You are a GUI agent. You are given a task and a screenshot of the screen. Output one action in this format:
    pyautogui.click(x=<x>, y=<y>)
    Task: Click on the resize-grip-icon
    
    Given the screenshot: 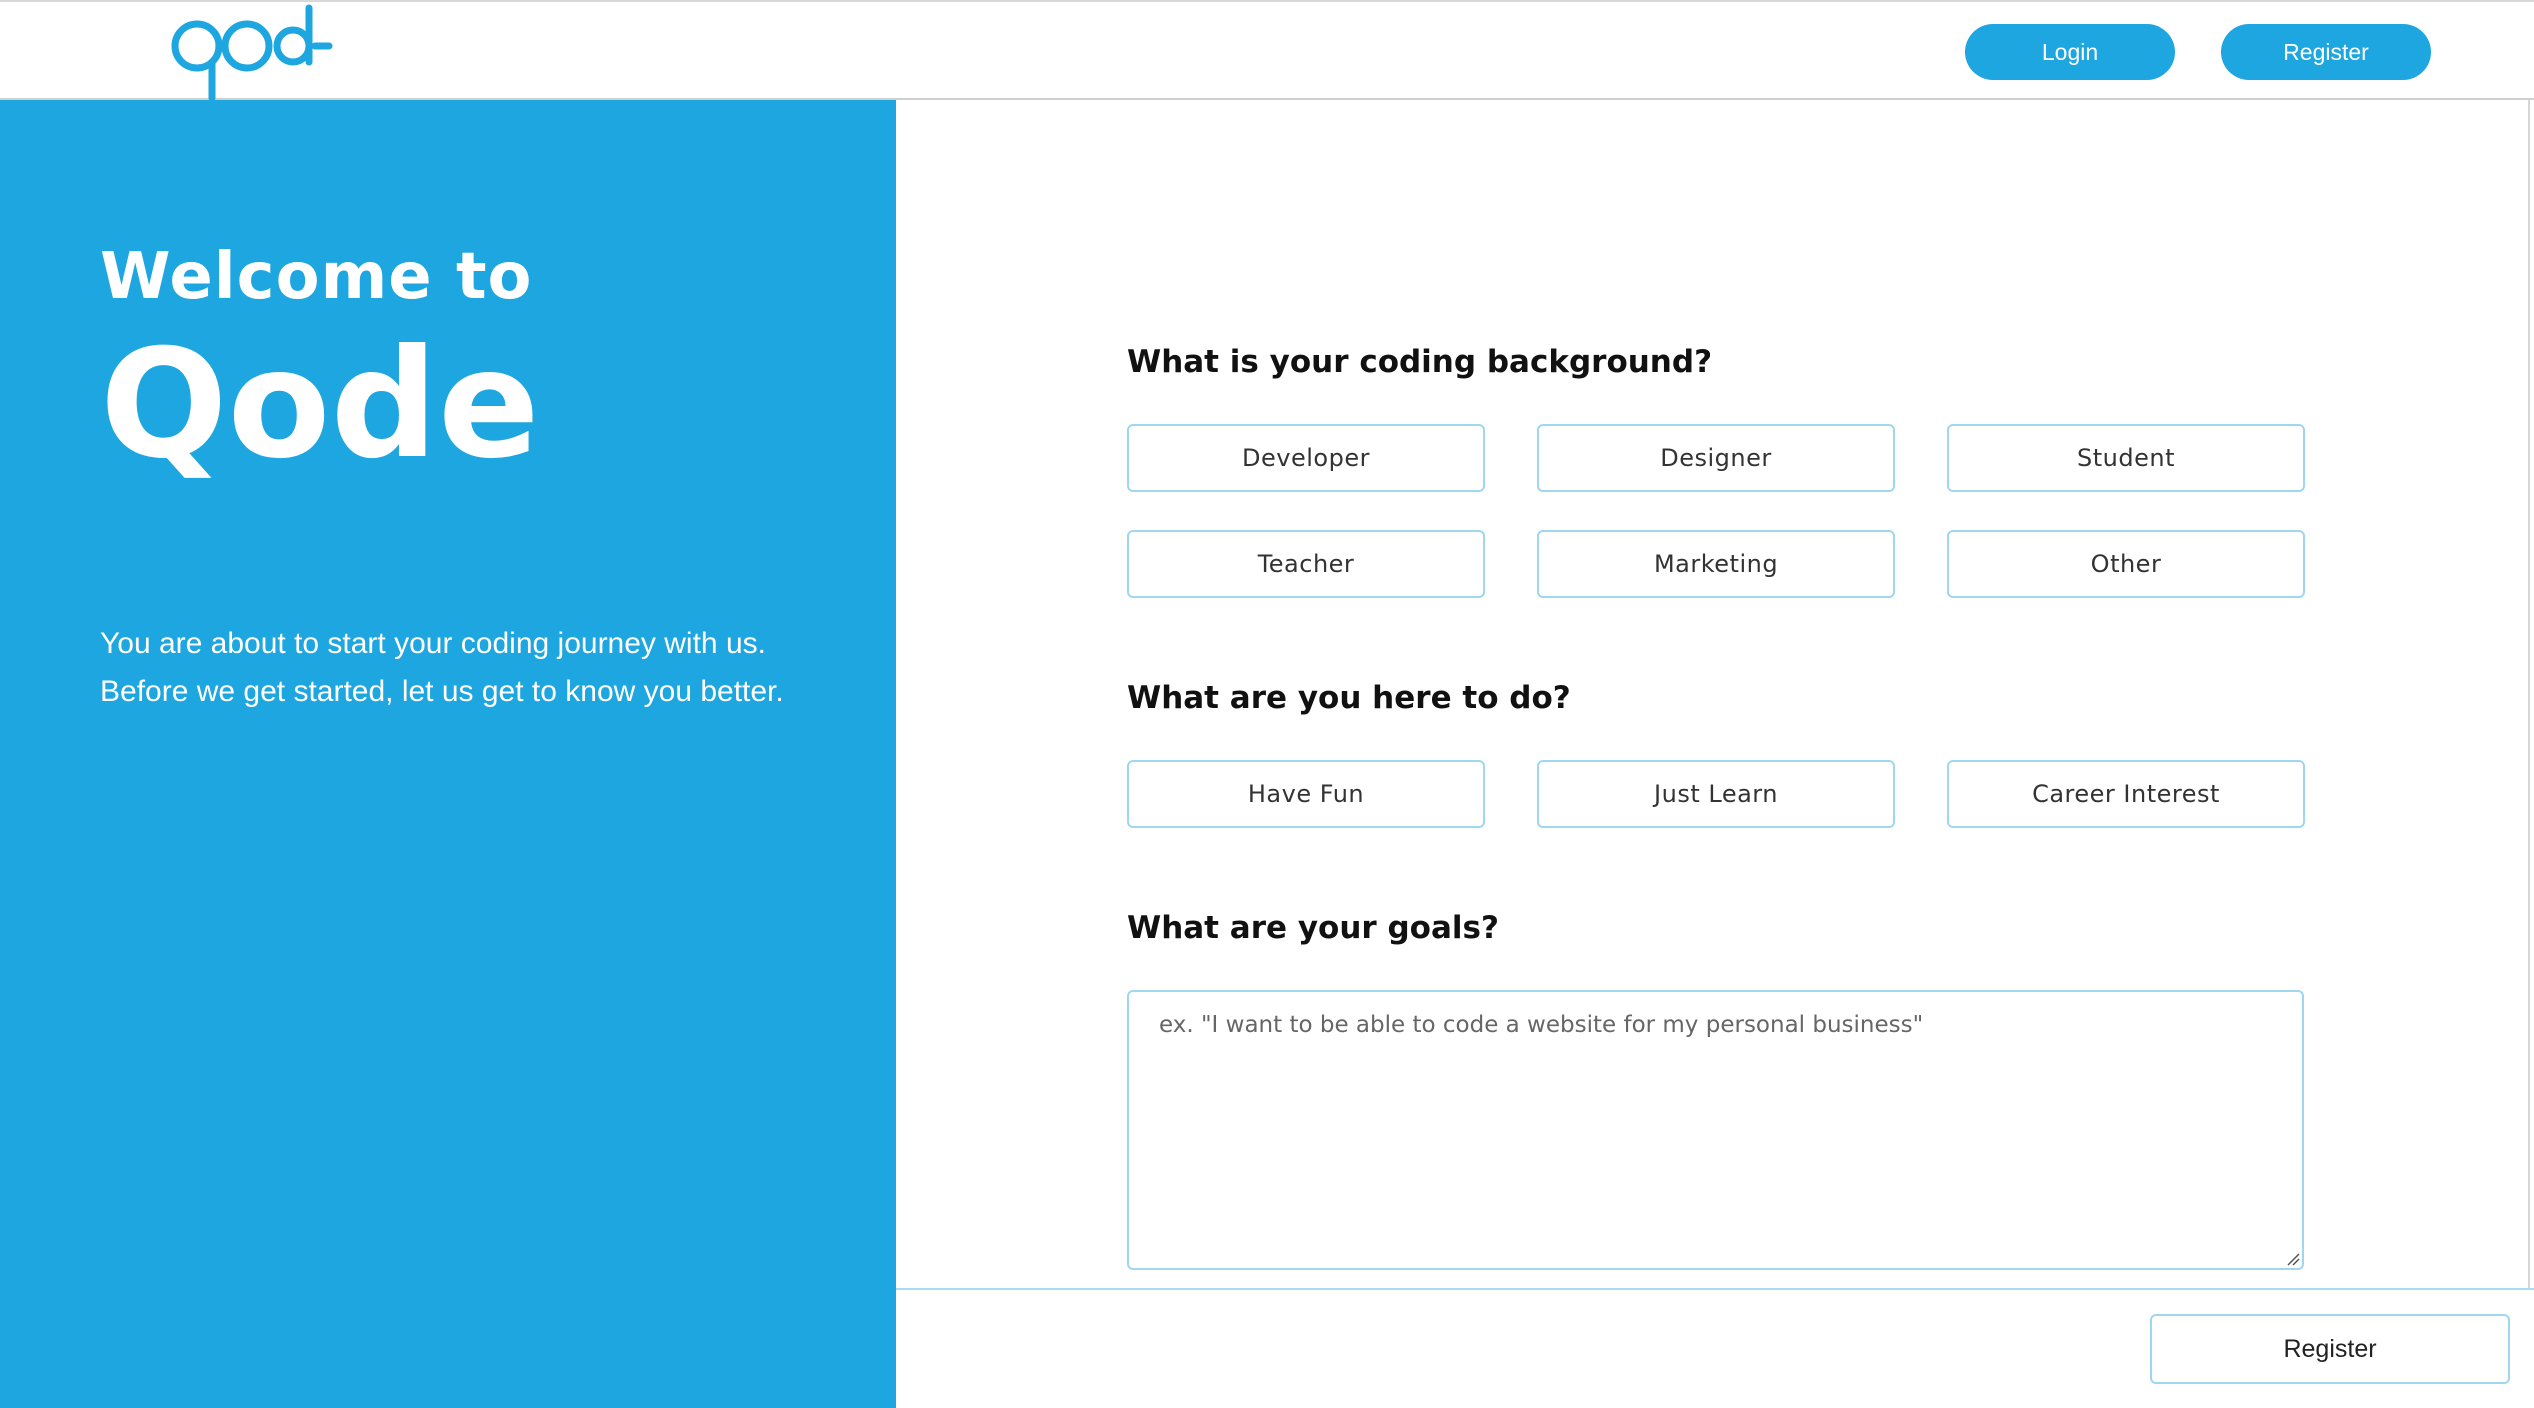 What is the action you would take?
    pyautogui.click(x=2293, y=1259)
    